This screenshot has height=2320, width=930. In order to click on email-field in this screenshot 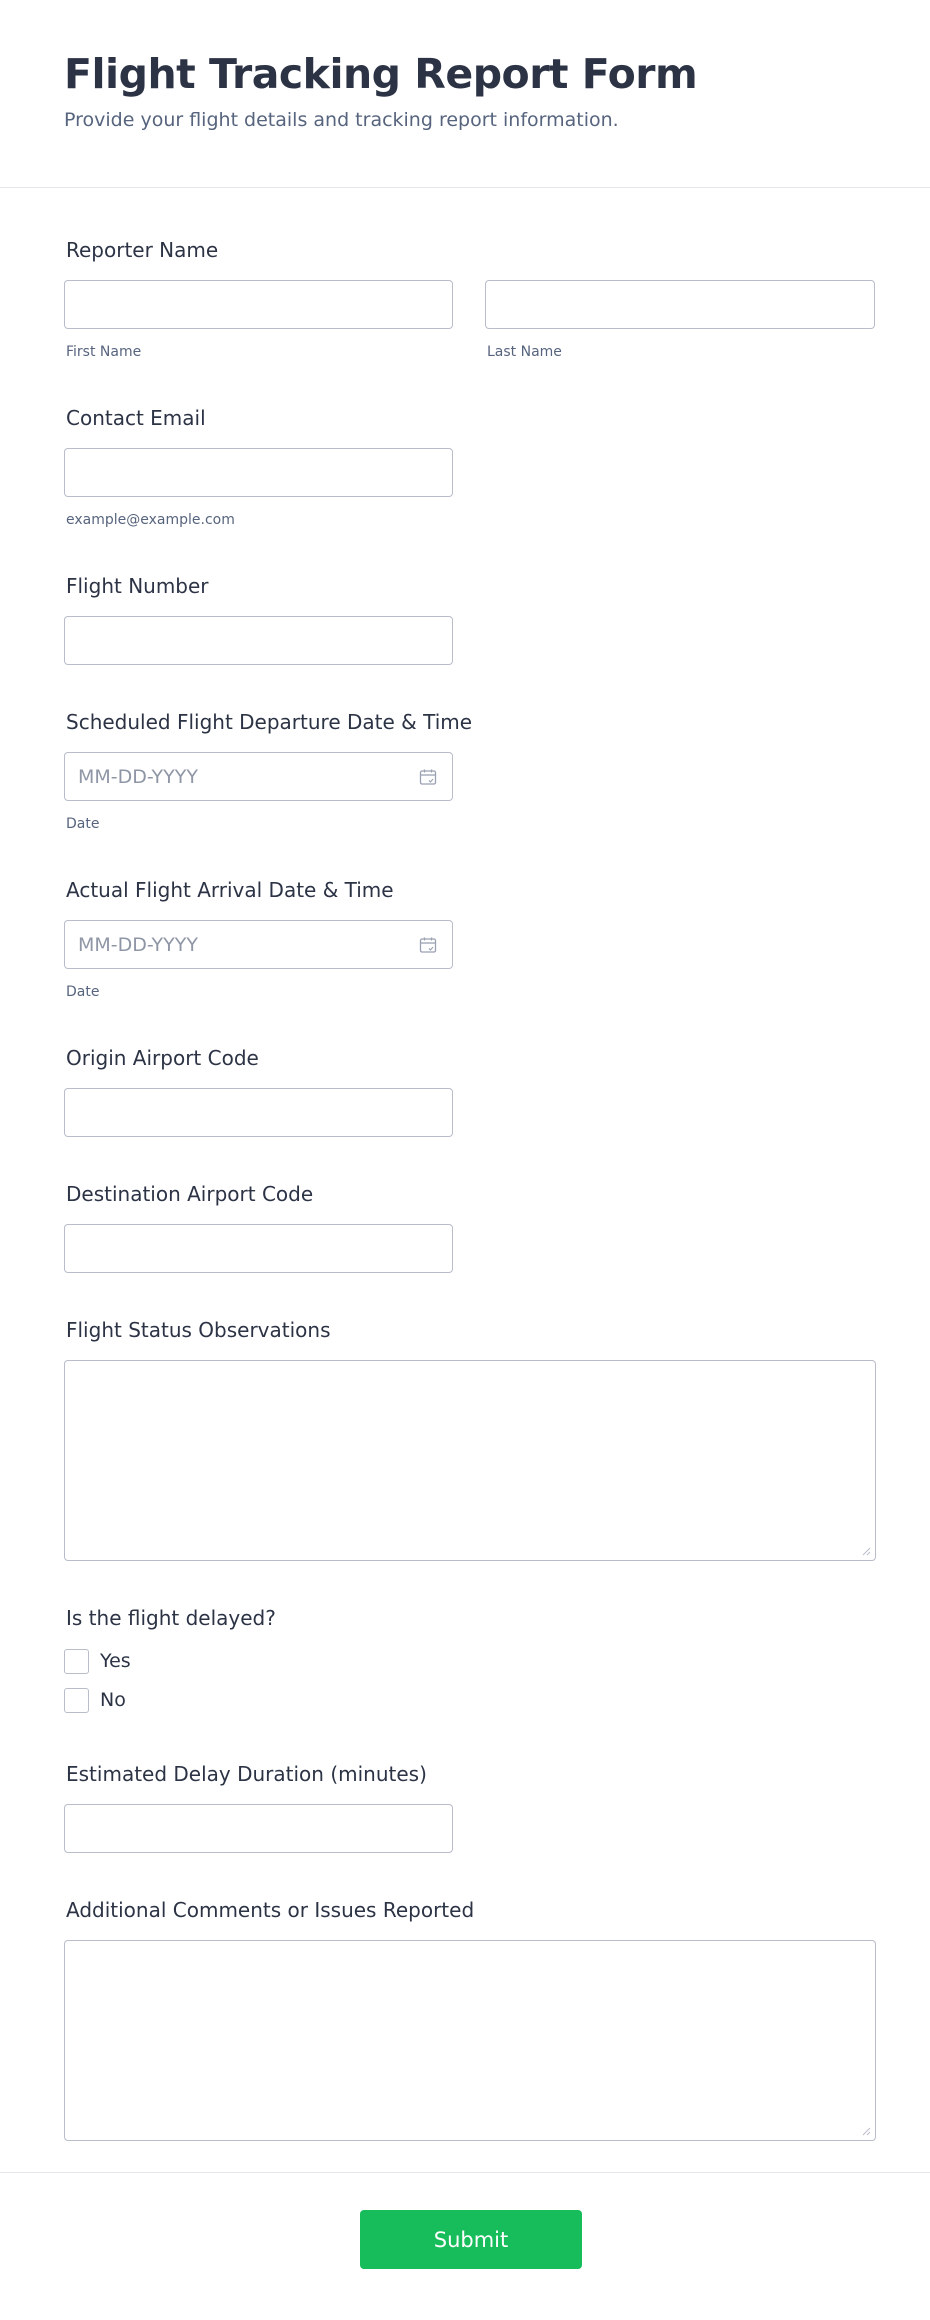, I will do `click(258, 472)`.